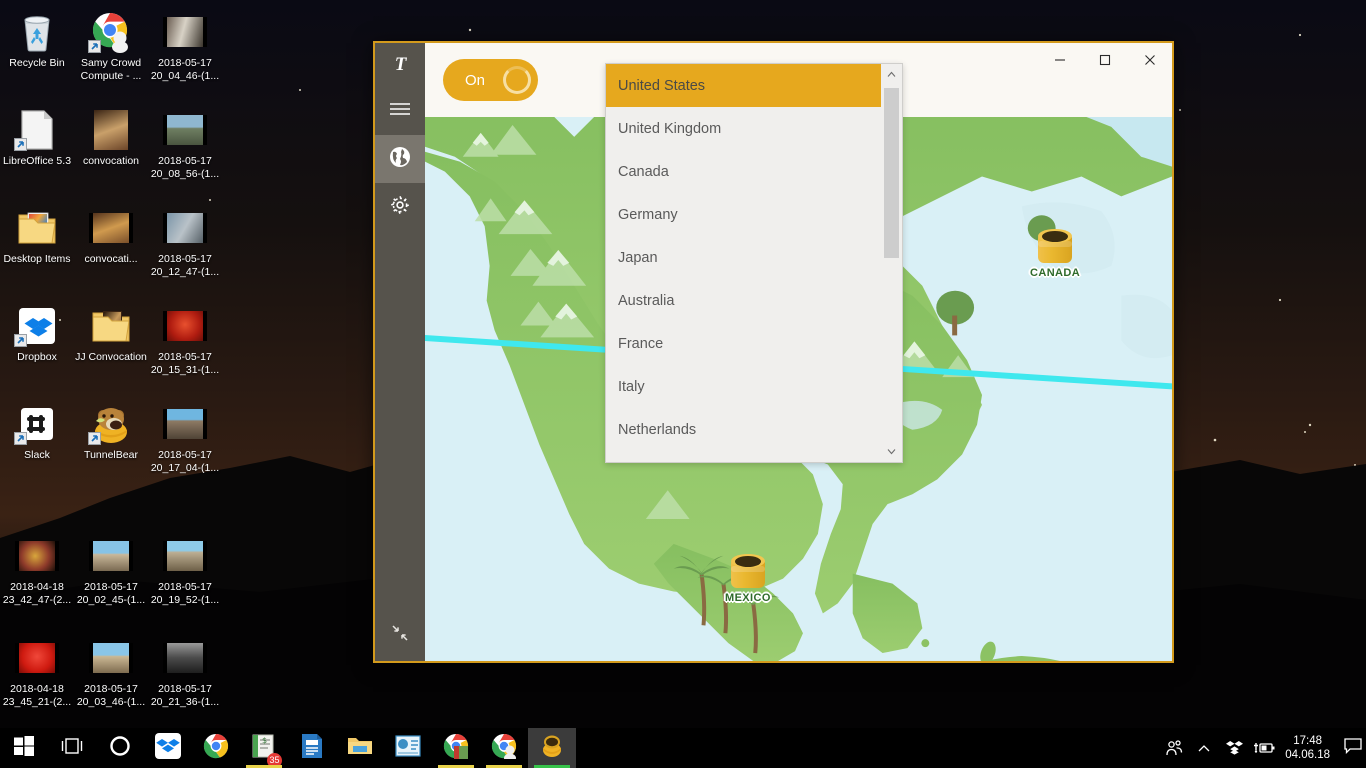  I want to click on desktop-icon-recycle-bin: Recycle Bin, so click(37, 52).